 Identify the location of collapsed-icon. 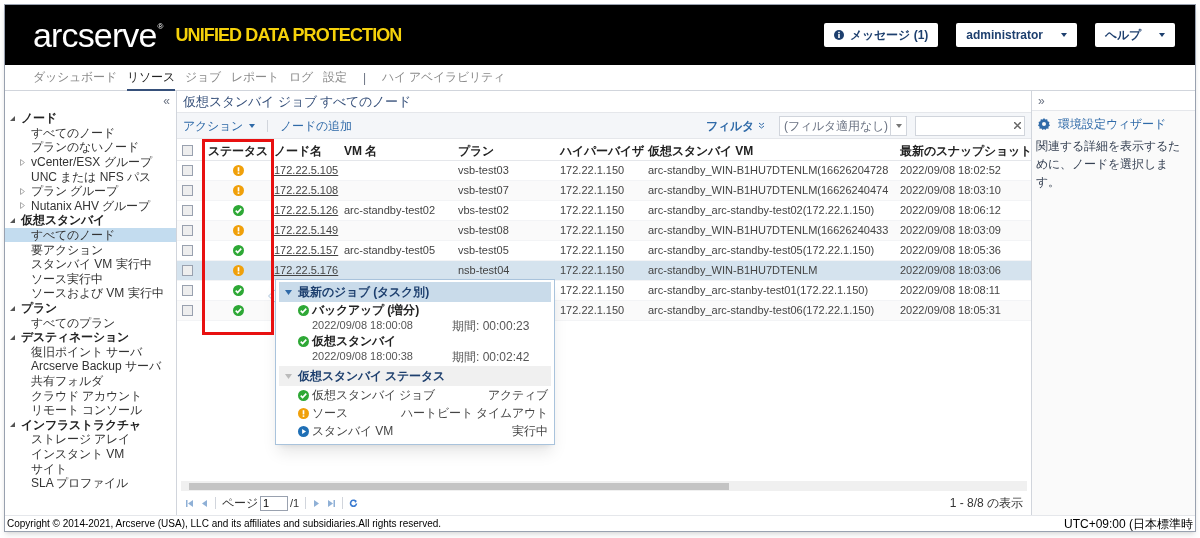
(22, 162).